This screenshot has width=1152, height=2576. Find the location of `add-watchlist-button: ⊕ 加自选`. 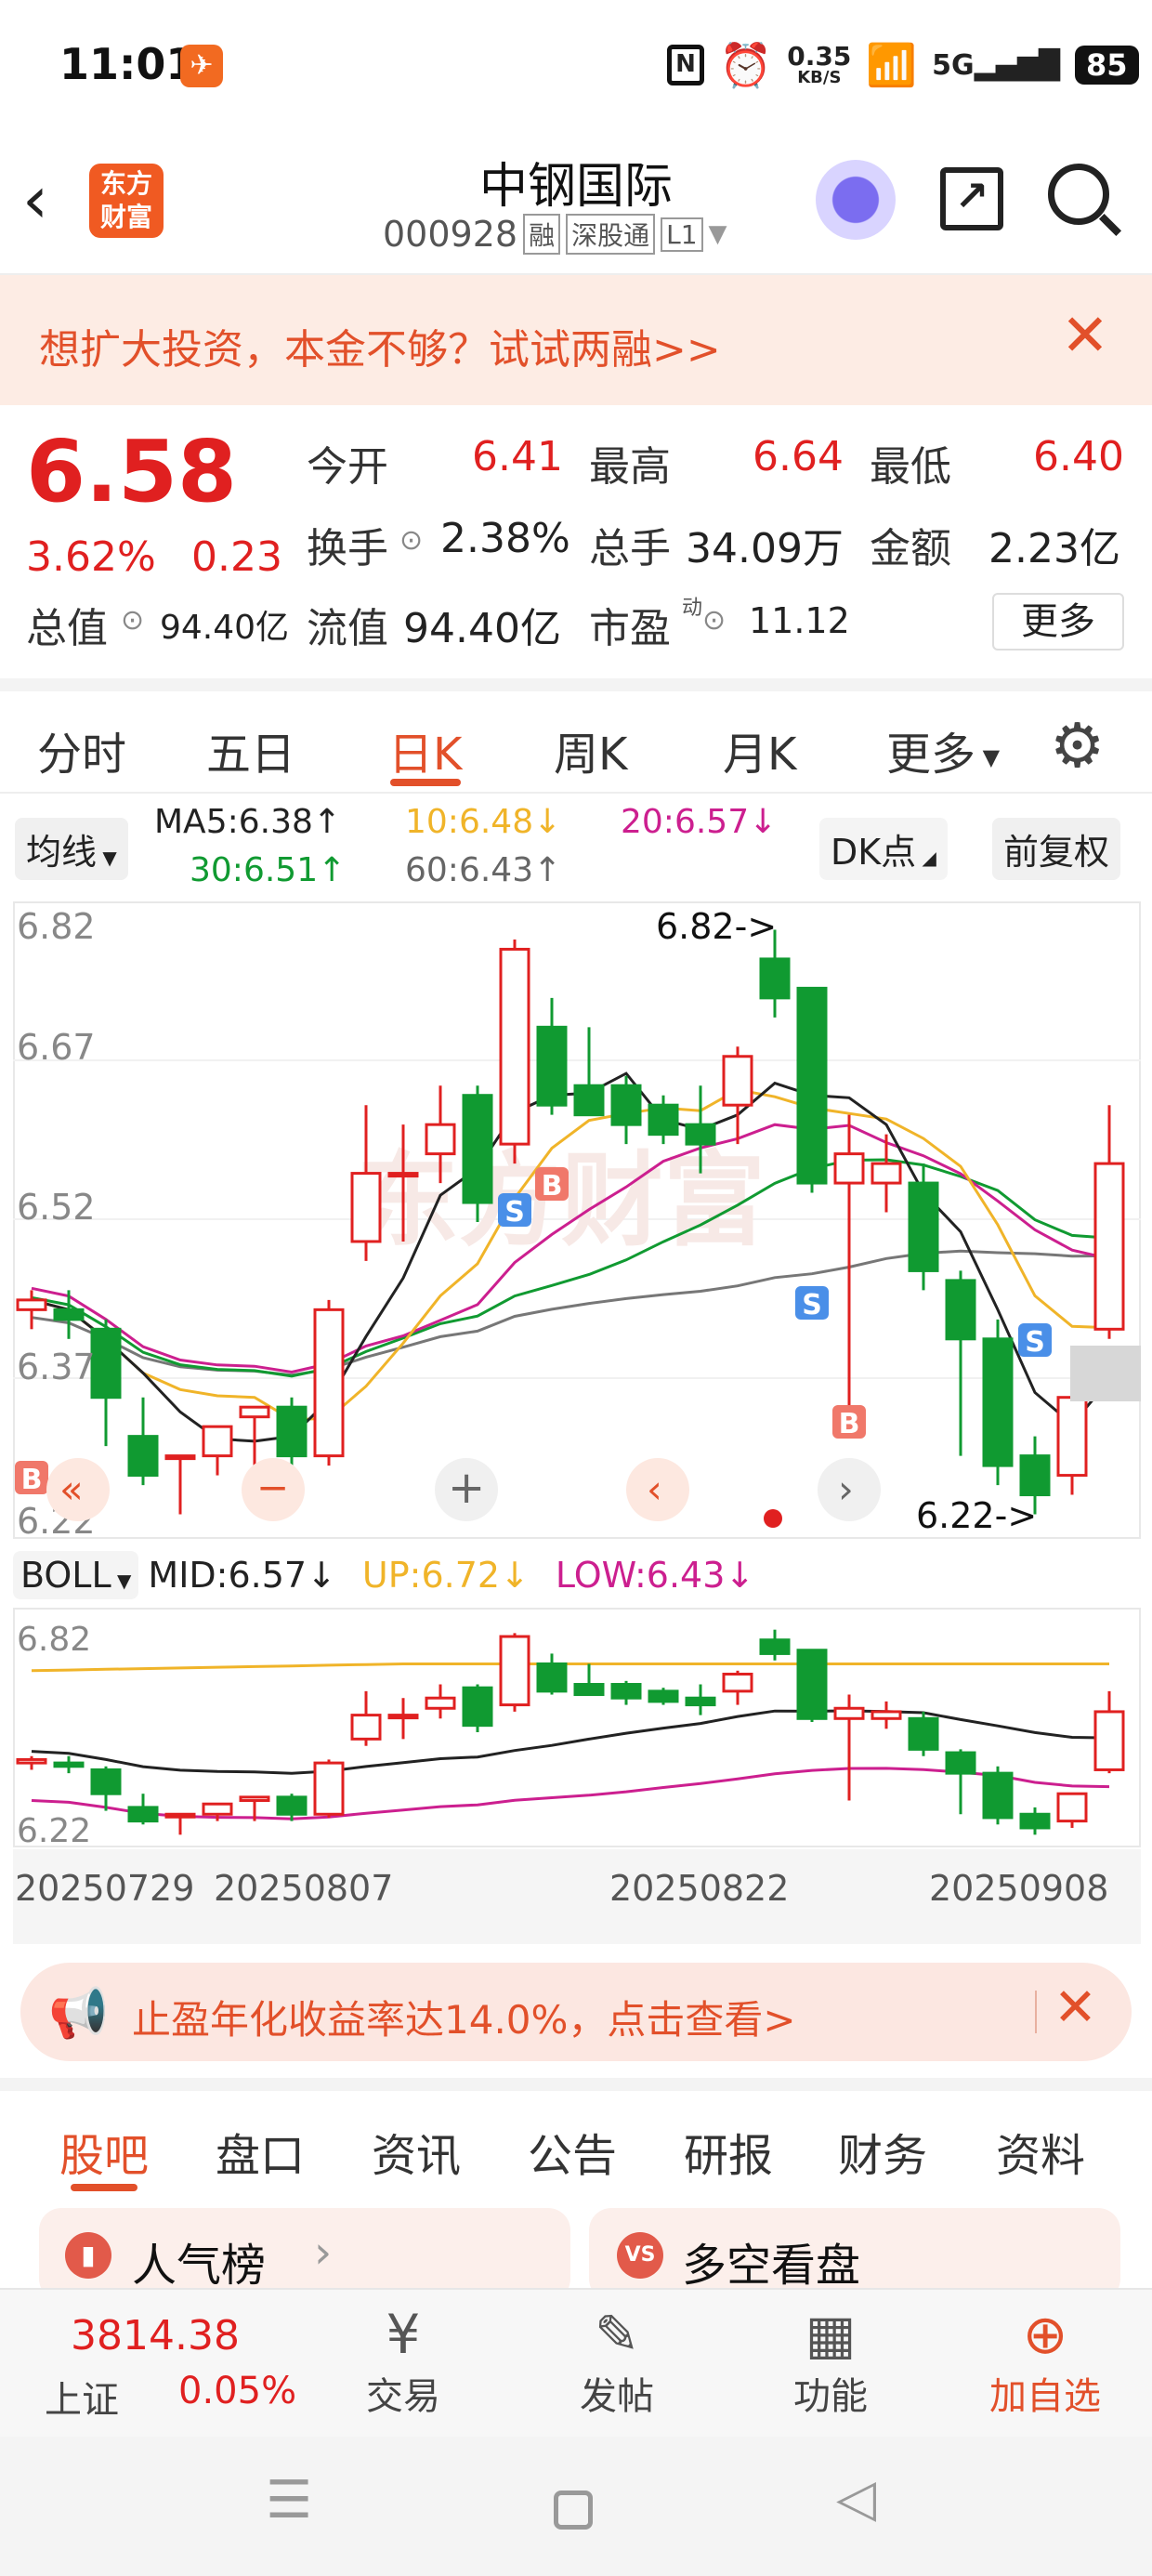

add-watchlist-button: ⊕ 加自选 is located at coordinates (1045, 2361).